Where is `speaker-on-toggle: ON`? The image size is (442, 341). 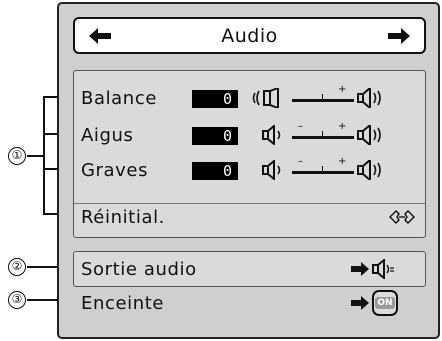
speaker-on-toggle: ON is located at coordinates (385, 303).